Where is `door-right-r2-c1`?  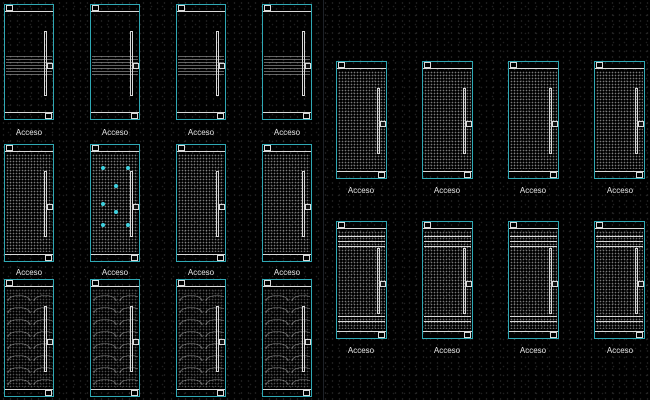
door-right-r2-c1 is located at coordinates (361, 280).